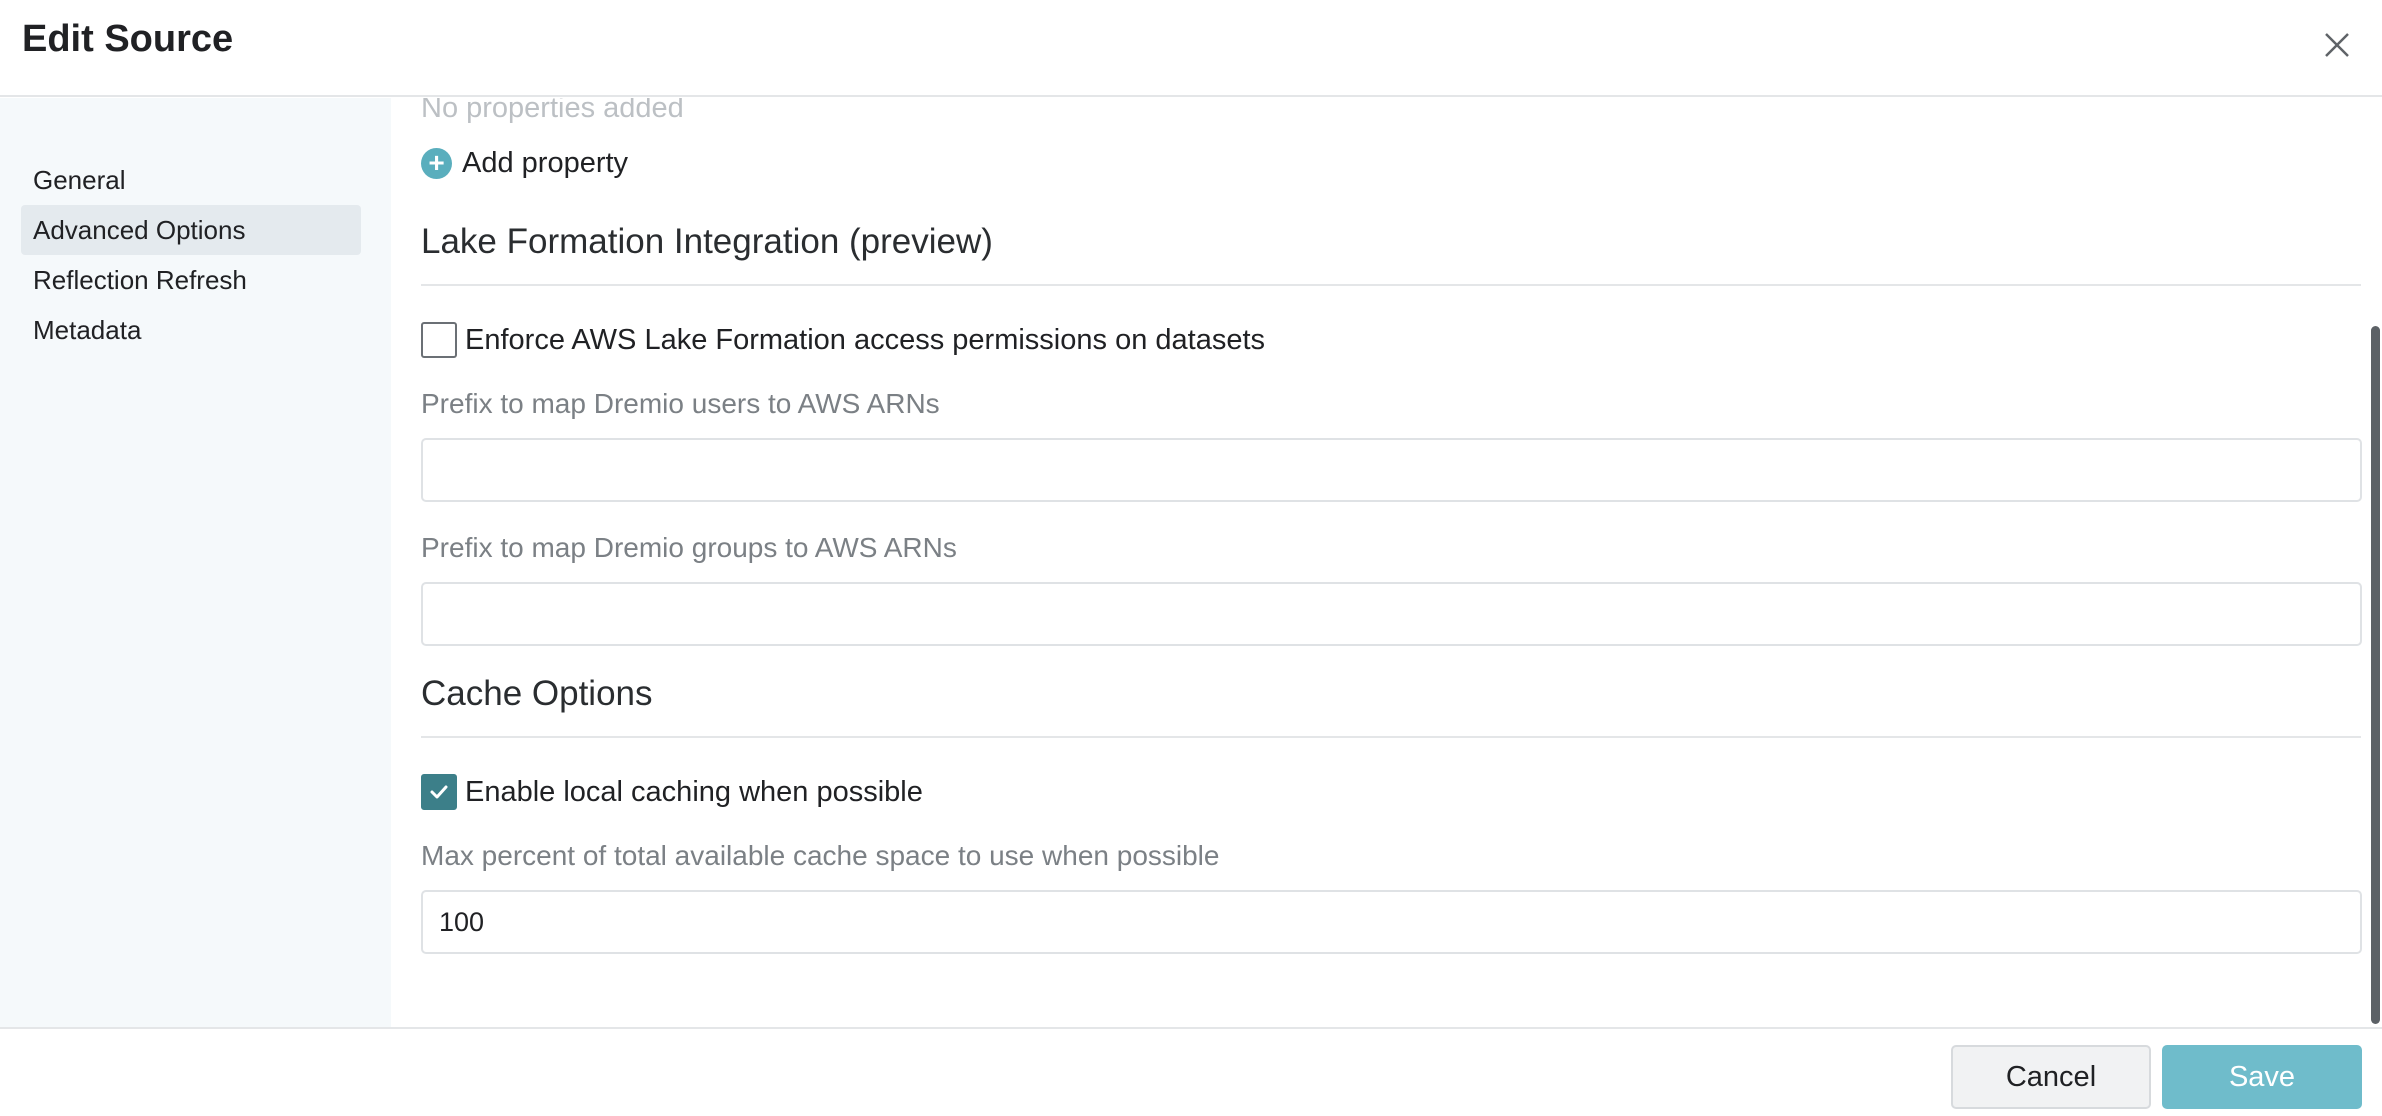  Describe the element at coordinates (537, 693) in the screenshot. I see `cache-options-title: Cache Options` at that location.